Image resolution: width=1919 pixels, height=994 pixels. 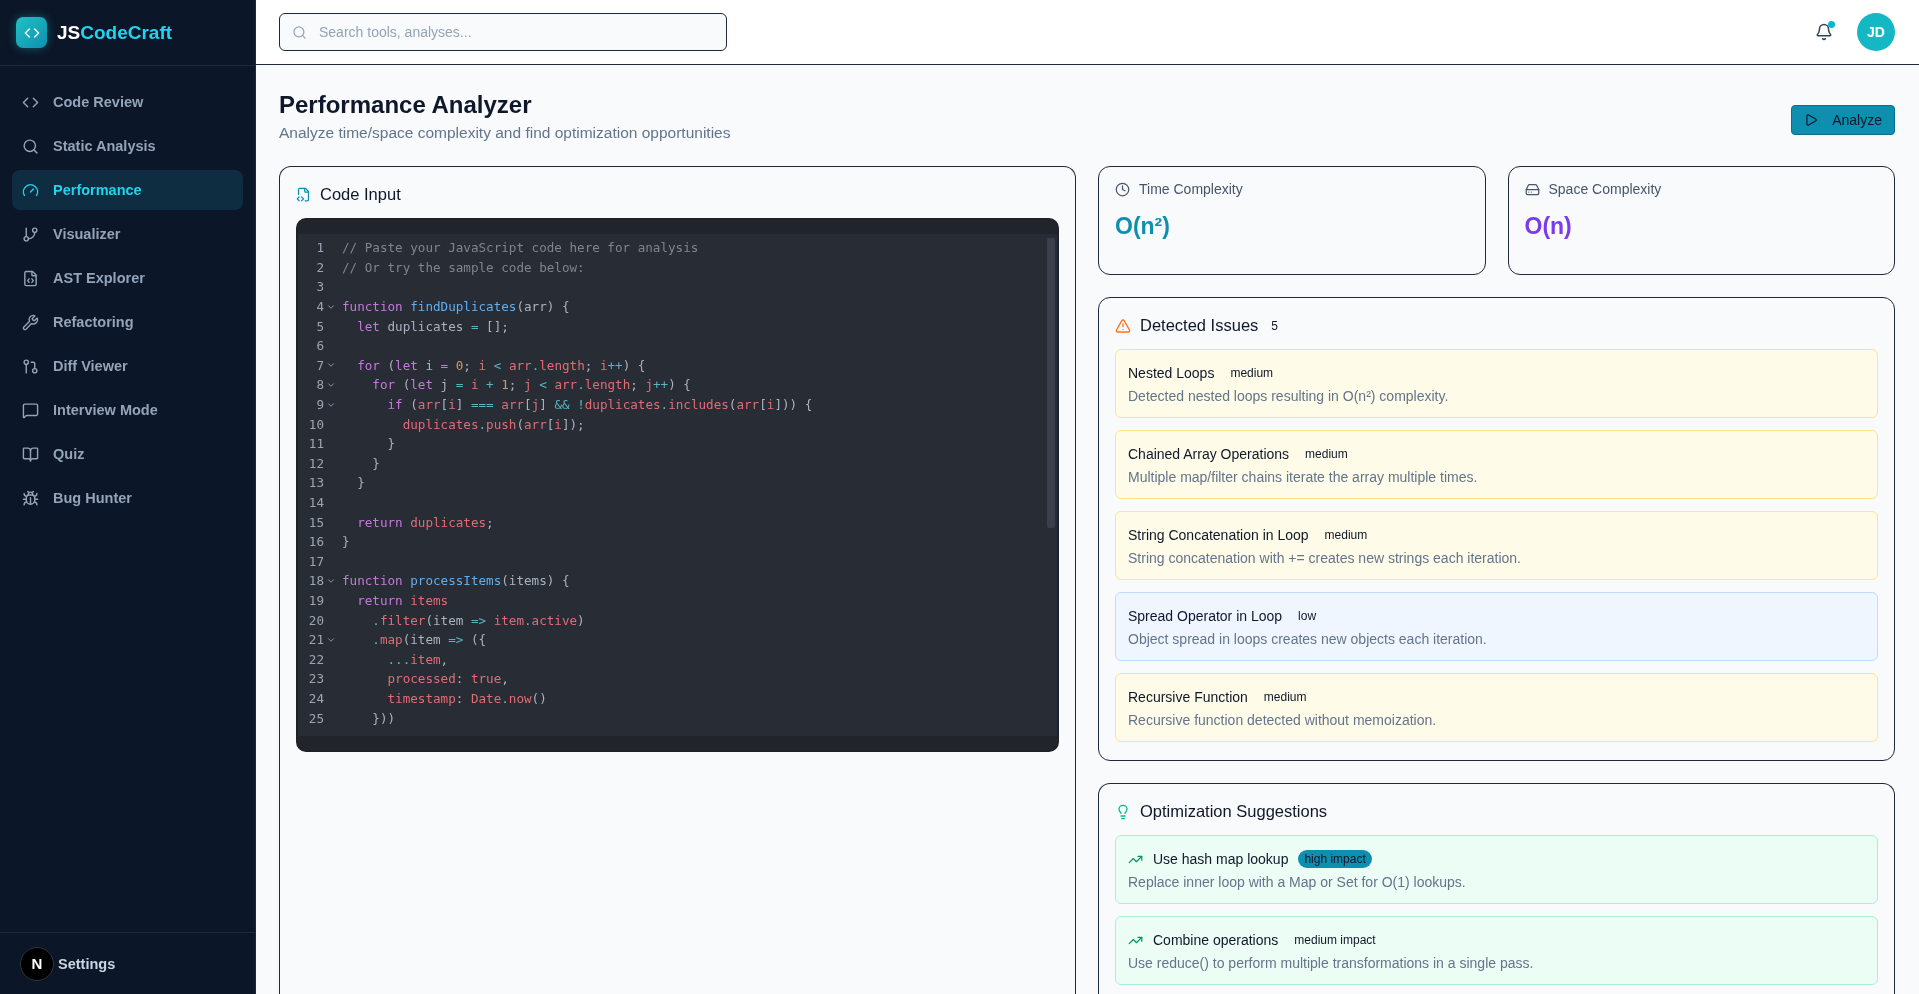 I want to click on analyze-button: Analyze, so click(x=1843, y=120).